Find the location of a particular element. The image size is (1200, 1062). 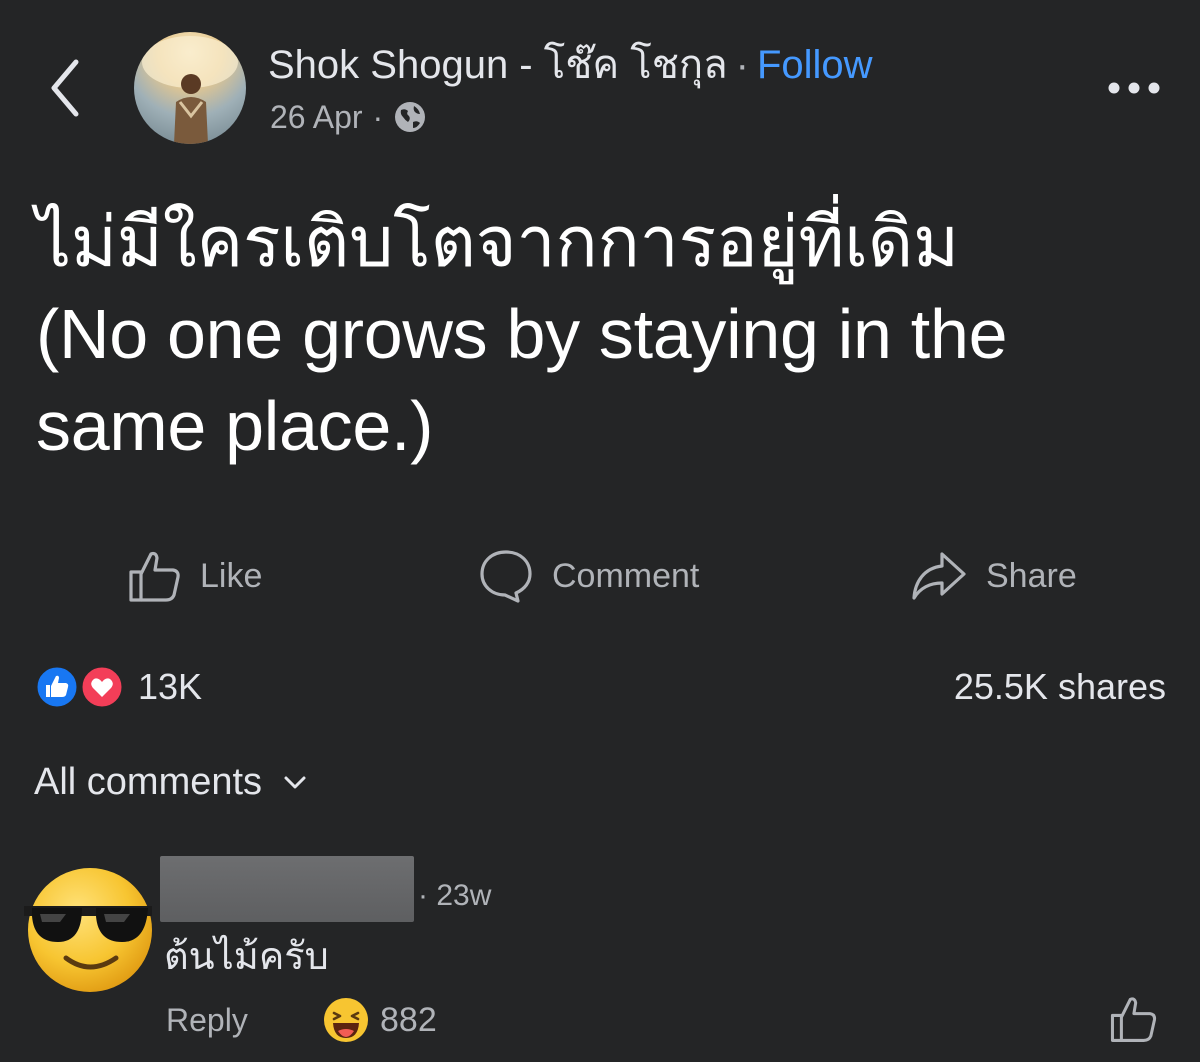

post-text-line: same place.) is located at coordinates (235, 426).